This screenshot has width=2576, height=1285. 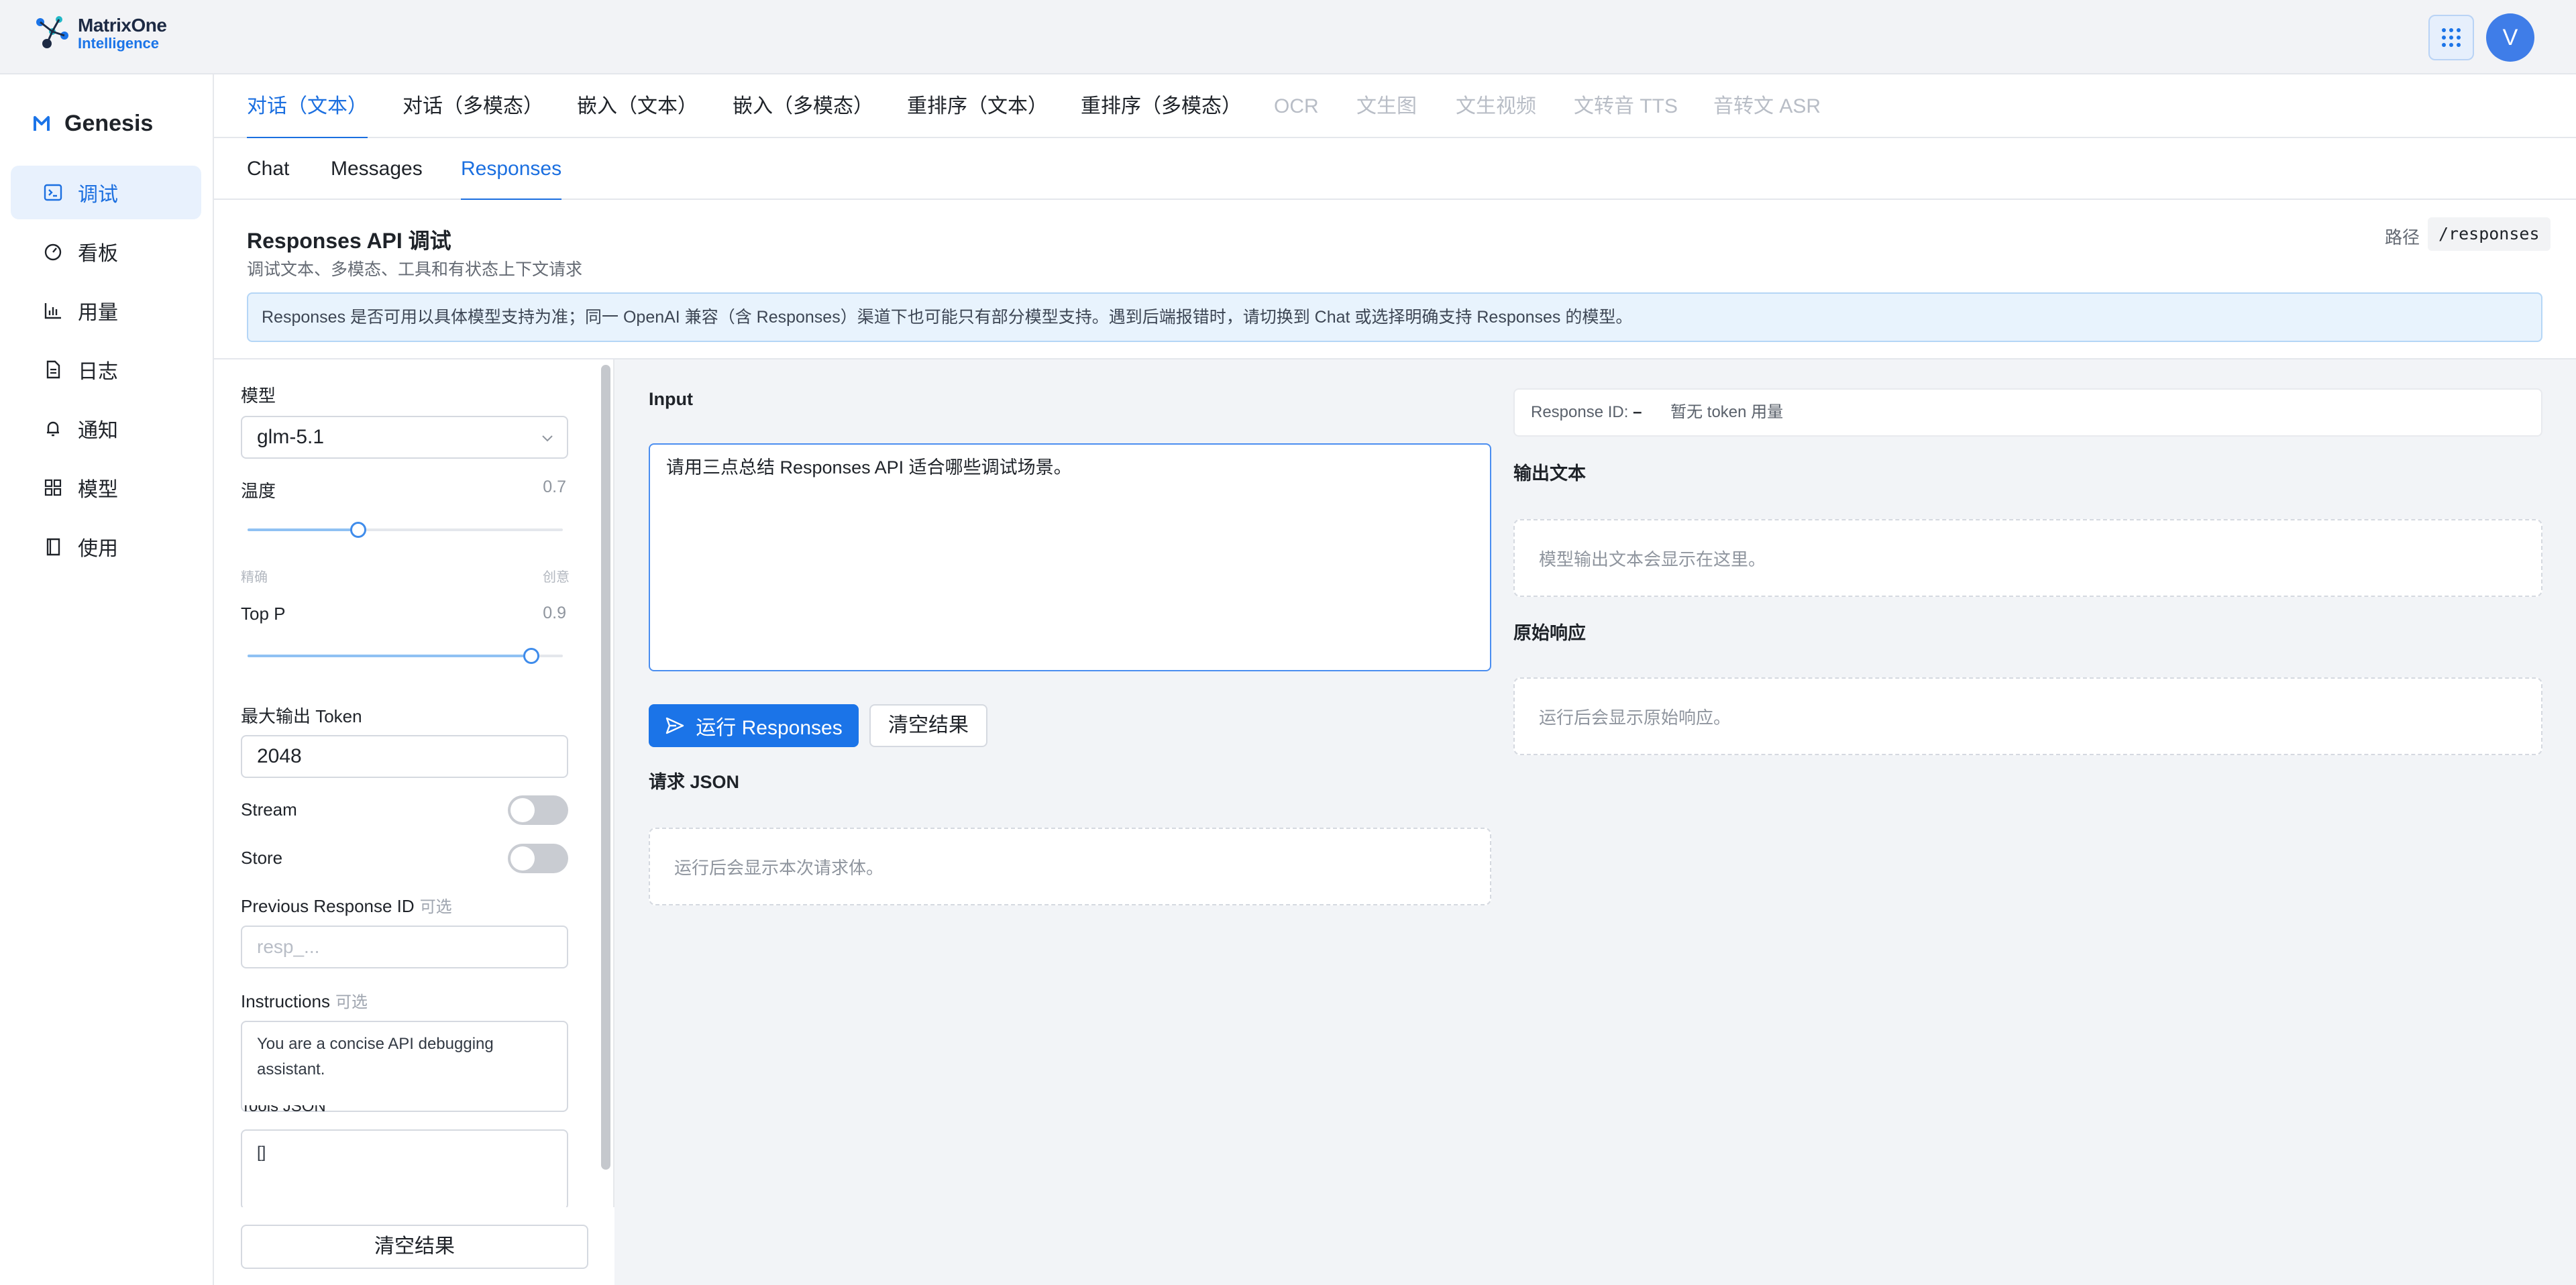 What do you see at coordinates (1767, 106) in the screenshot?
I see `tab-asr: 音转文 ASR` at bounding box center [1767, 106].